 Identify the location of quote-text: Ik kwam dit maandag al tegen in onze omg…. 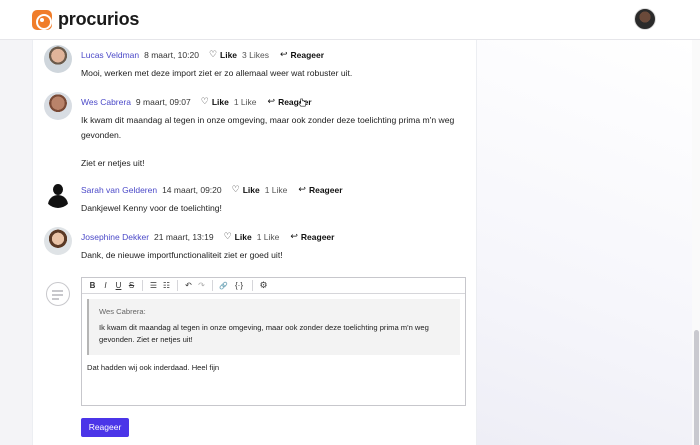
(264, 333).